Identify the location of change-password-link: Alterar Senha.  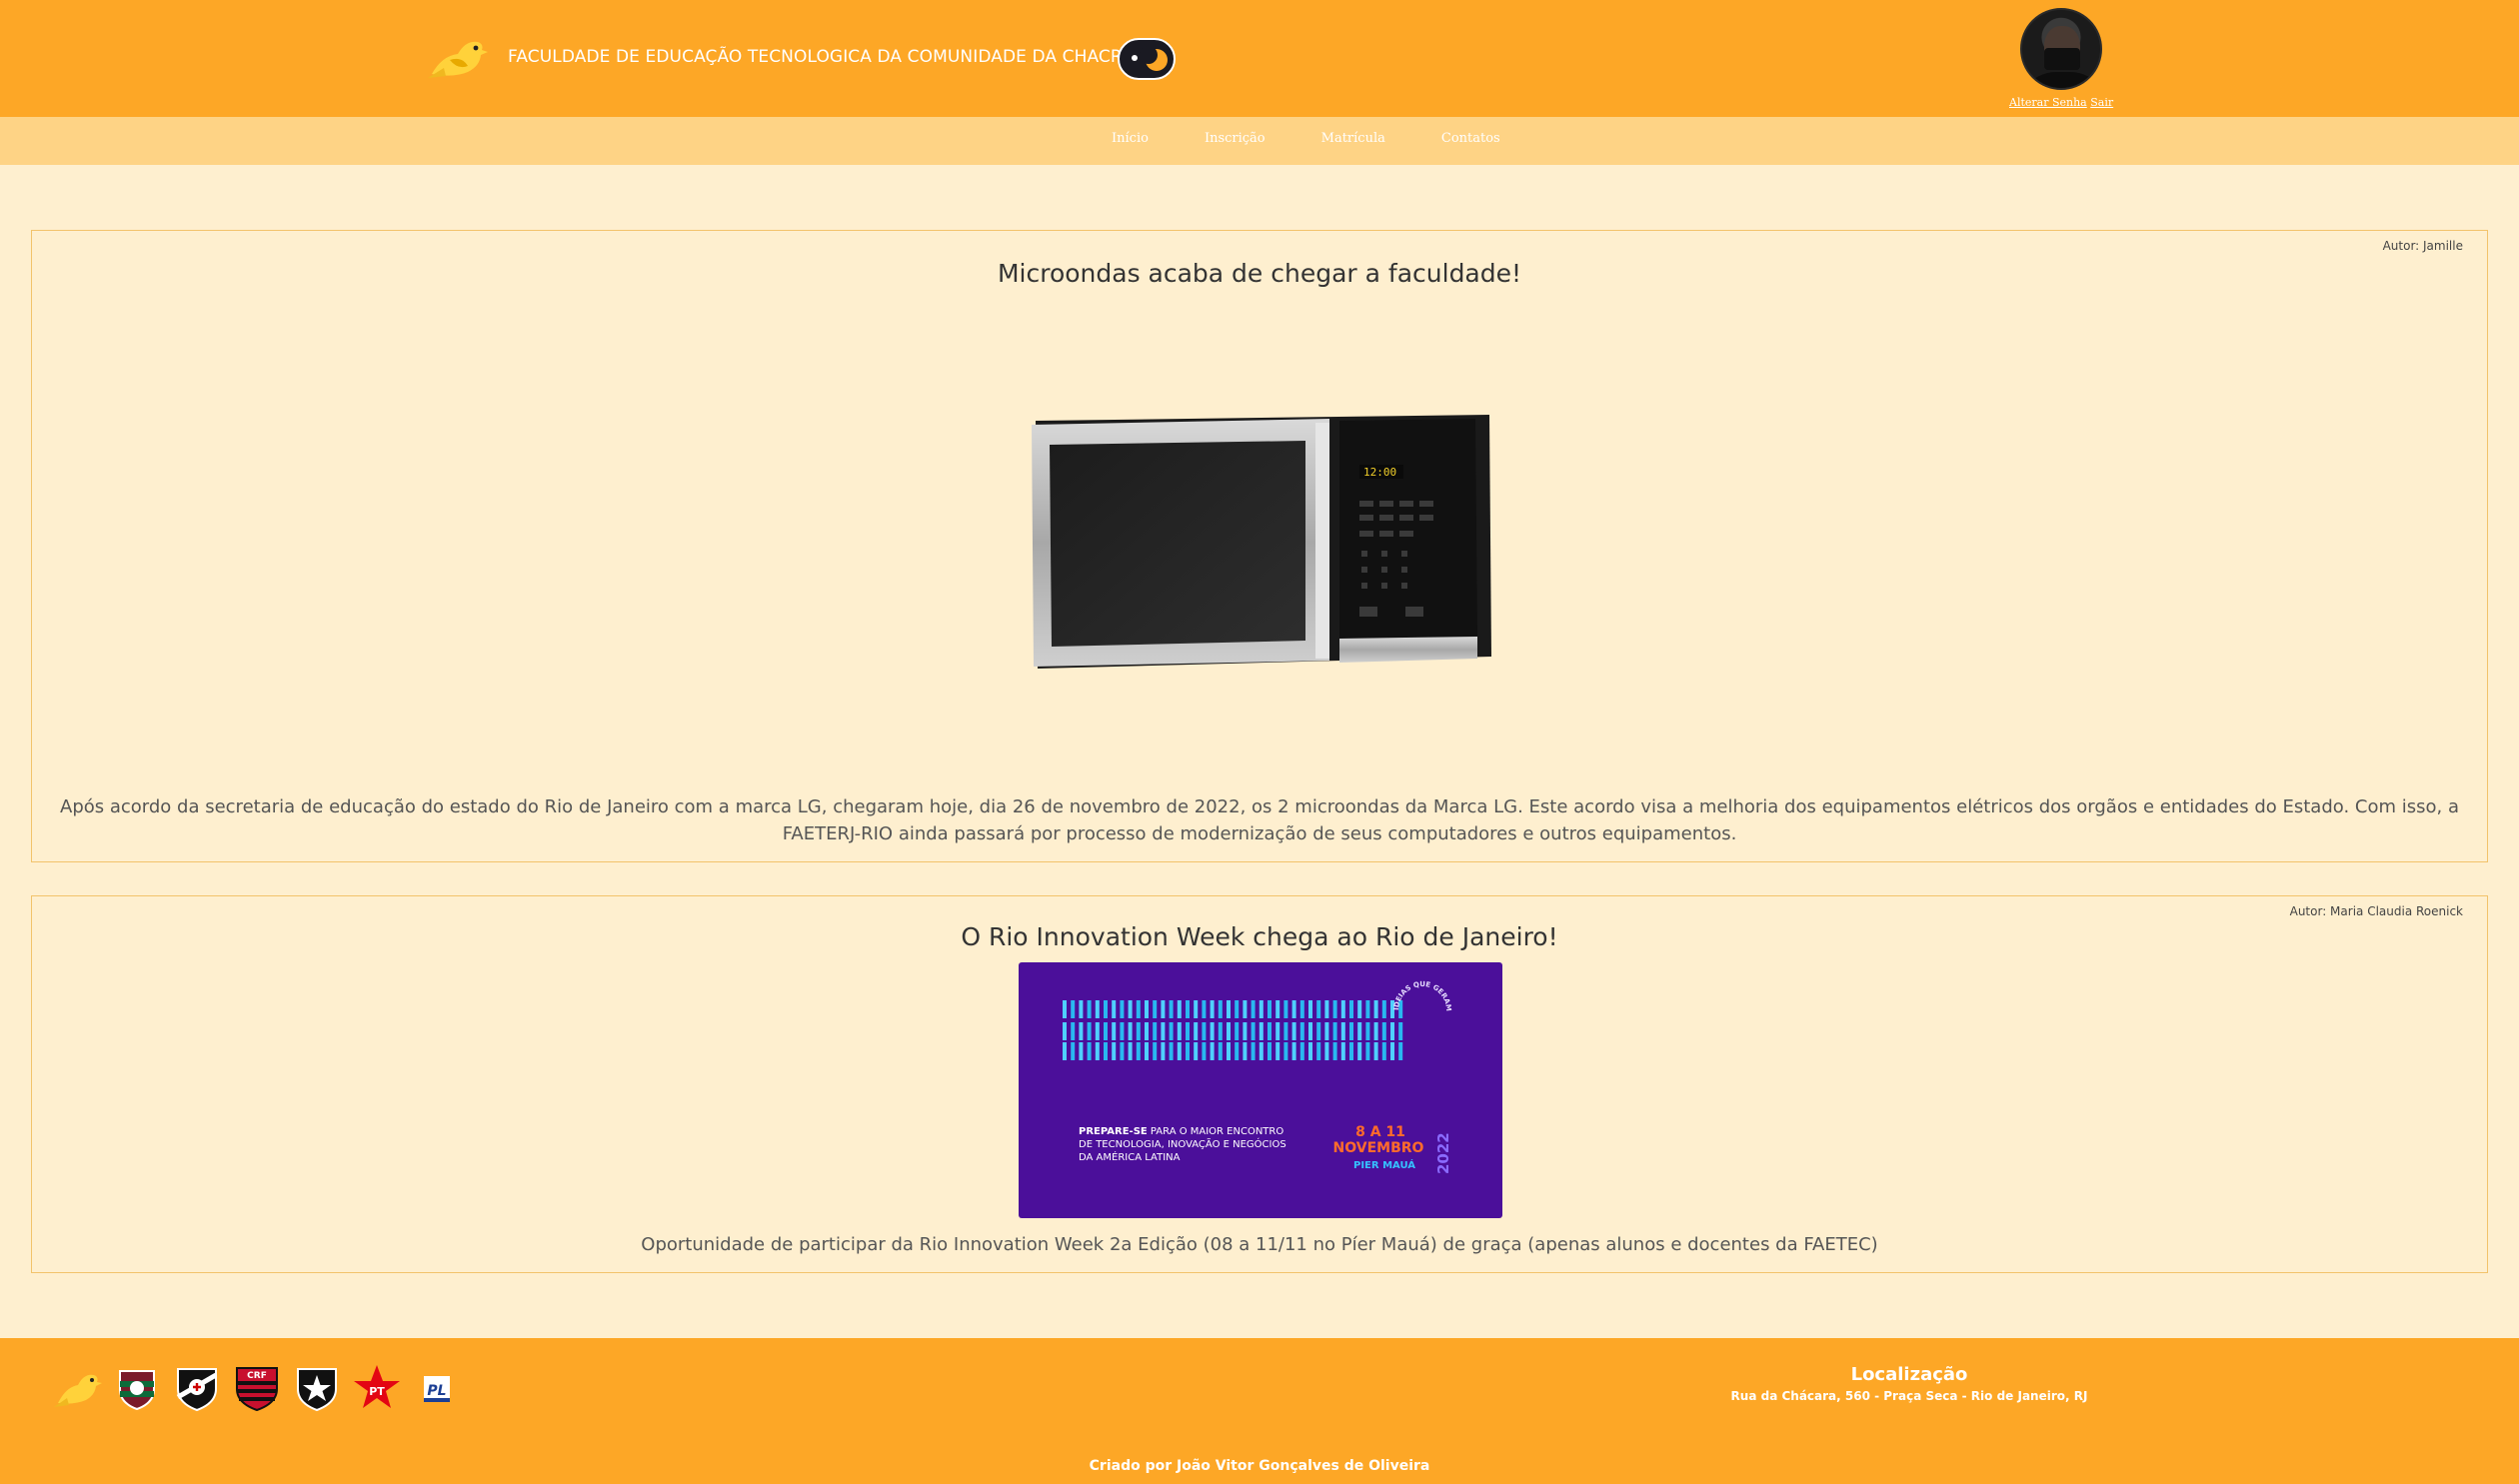
(2048, 102).